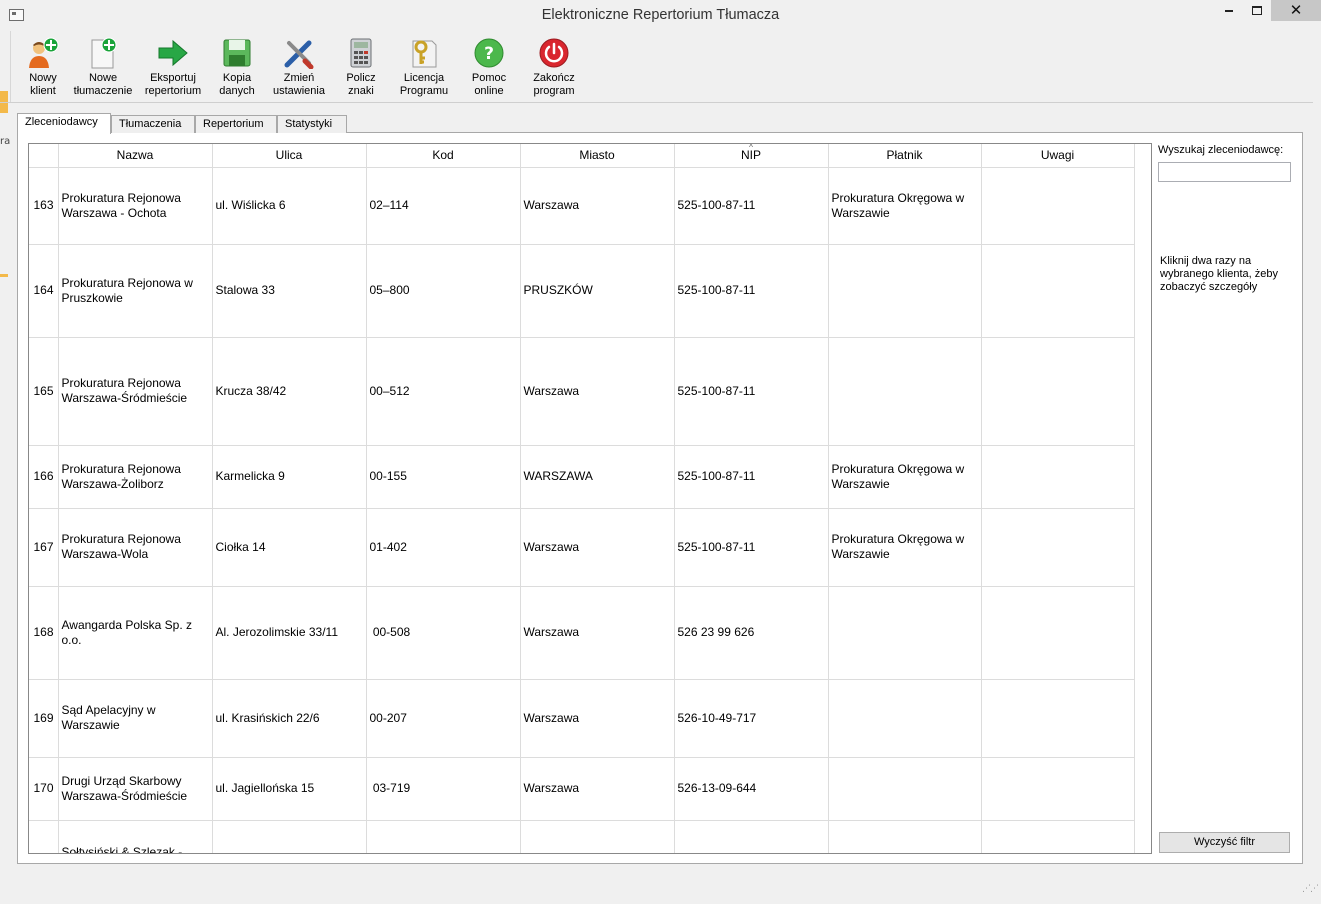  Describe the element at coordinates (597, 156) in the screenshot. I see `column-header-miasto: Miasto` at that location.